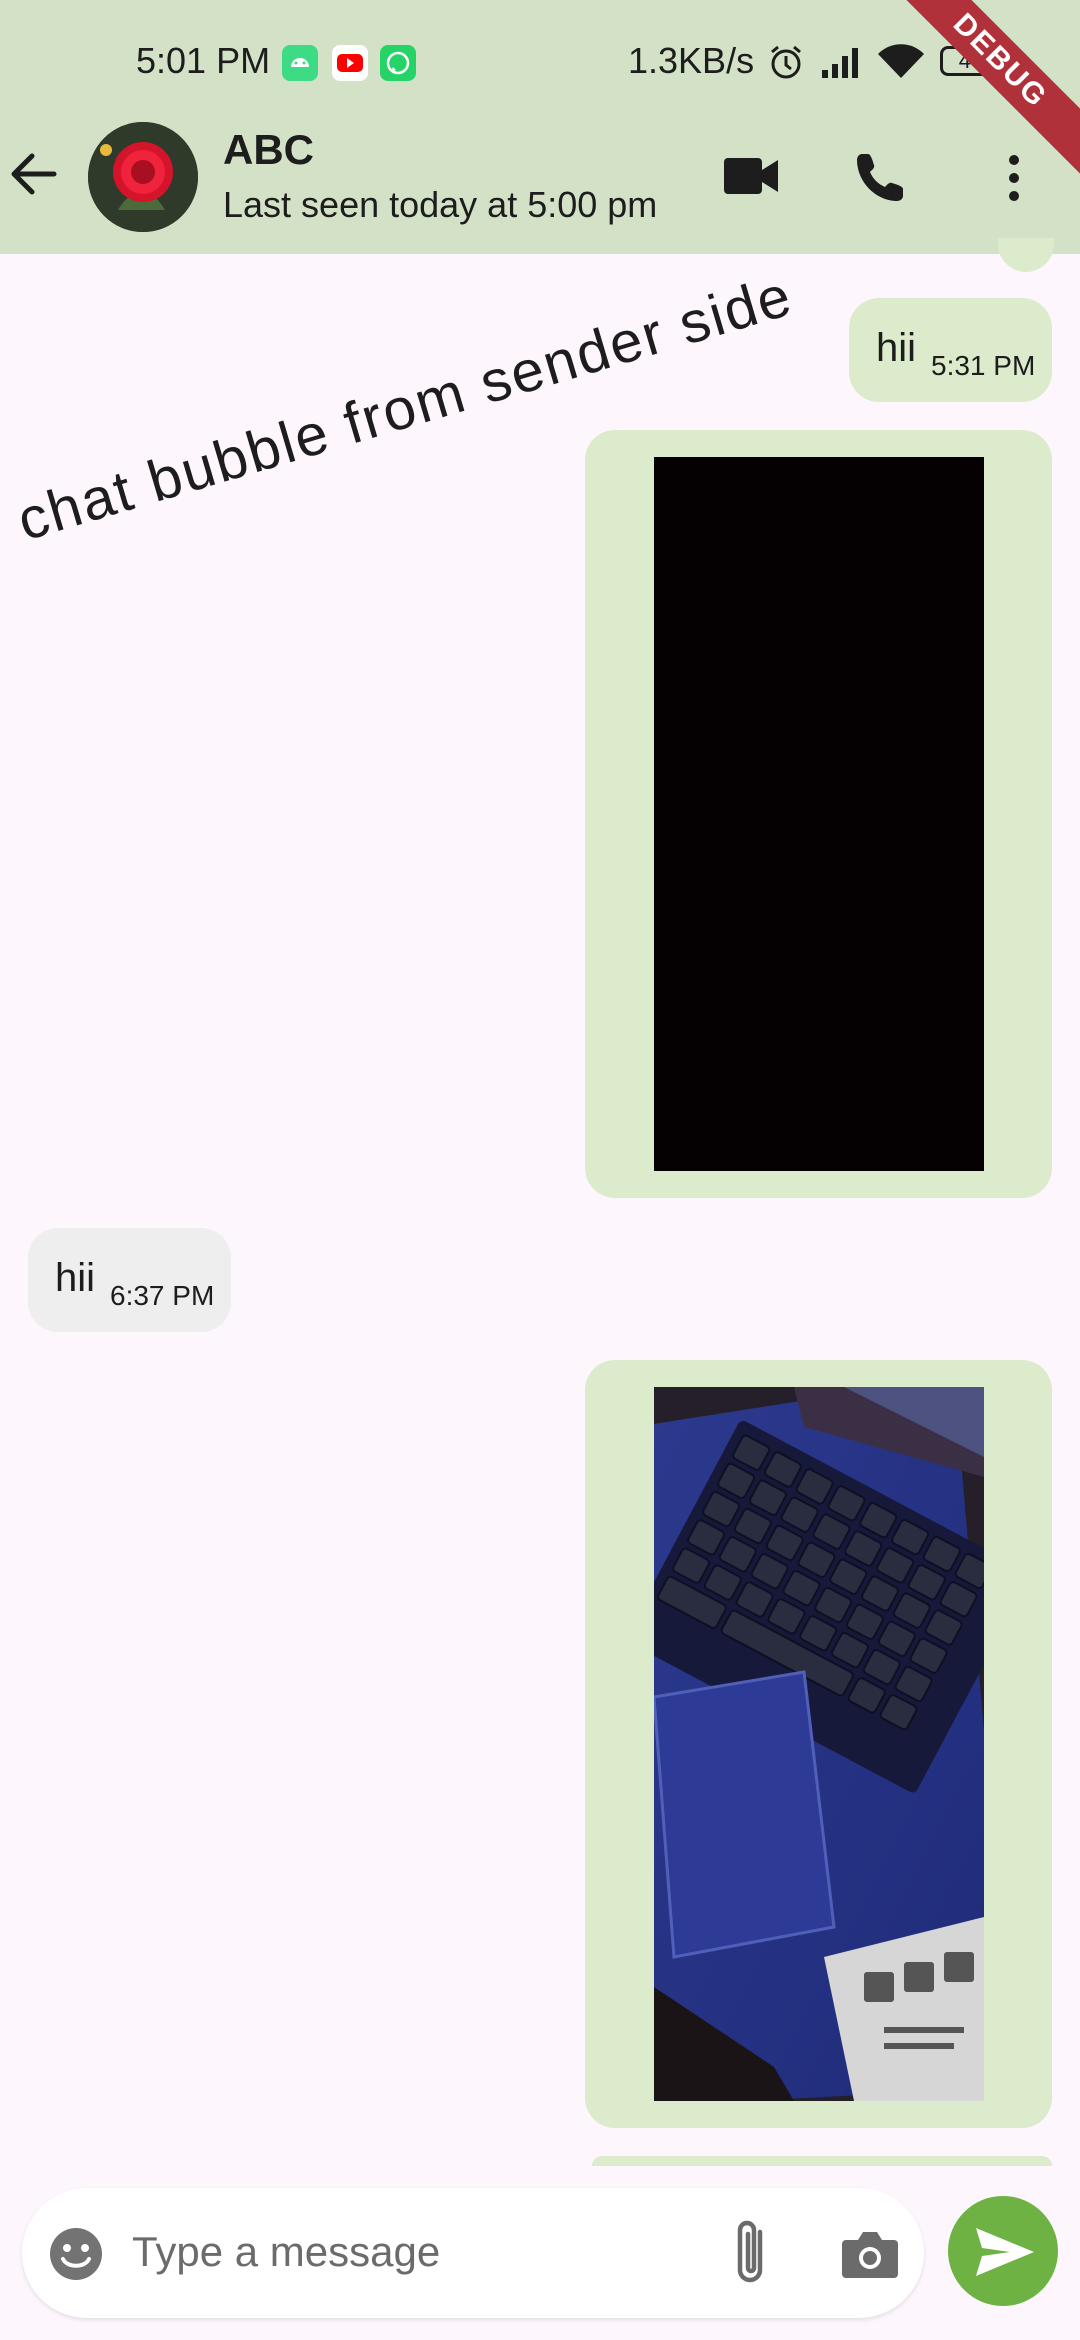  What do you see at coordinates (162, 1295) in the screenshot?
I see `message-time: 6:37 PM` at bounding box center [162, 1295].